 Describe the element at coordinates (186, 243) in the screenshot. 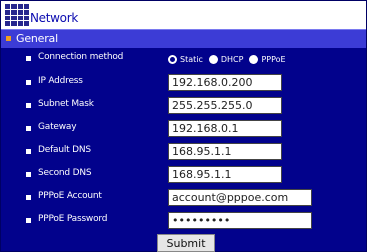

I see `submit-button: Submit` at that location.